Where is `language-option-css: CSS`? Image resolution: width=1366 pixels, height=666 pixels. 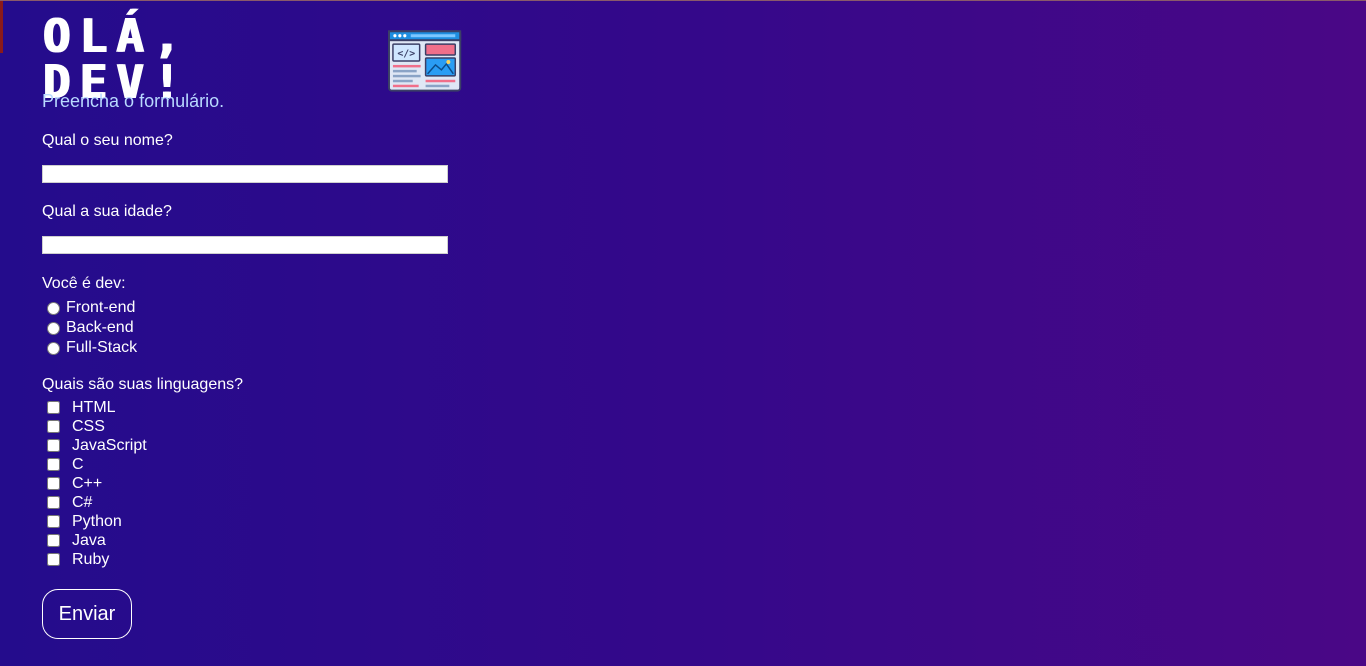
language-option-css: CSS is located at coordinates (252, 426).